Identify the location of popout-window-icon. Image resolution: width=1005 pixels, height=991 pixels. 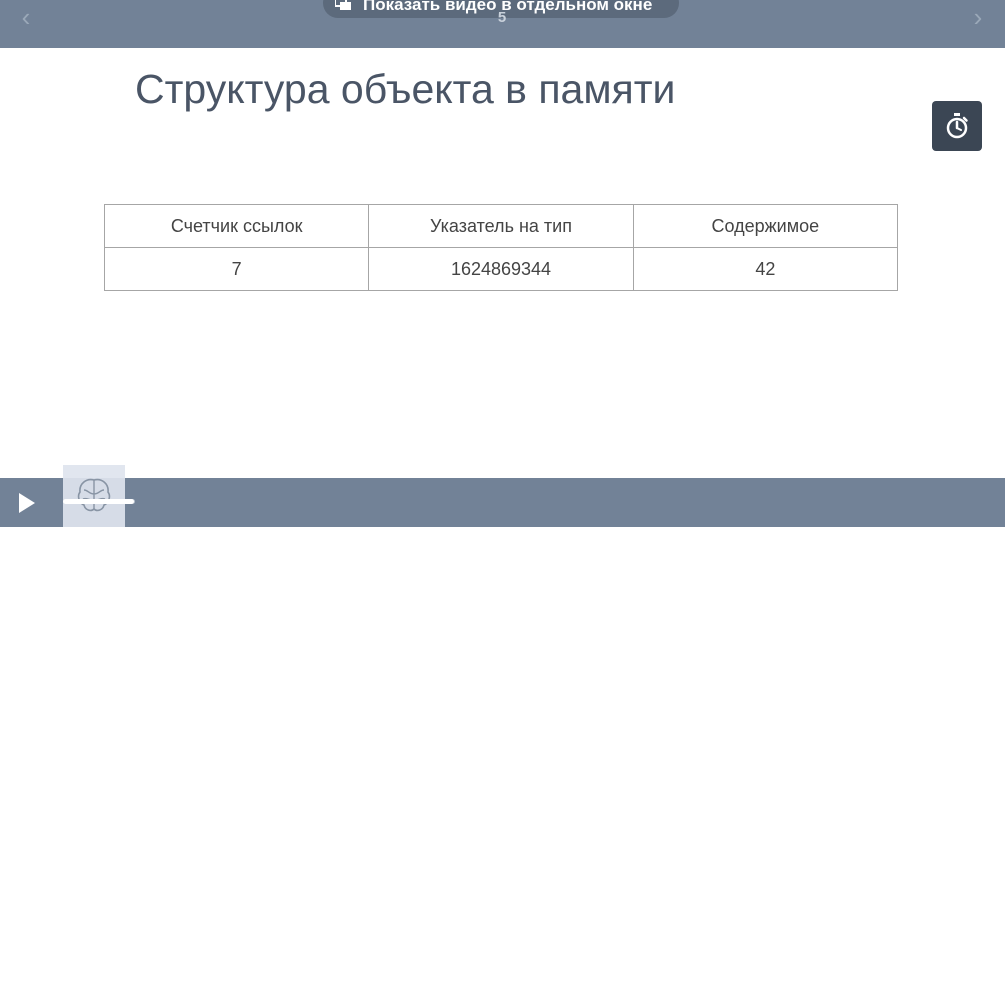
(343, 5).